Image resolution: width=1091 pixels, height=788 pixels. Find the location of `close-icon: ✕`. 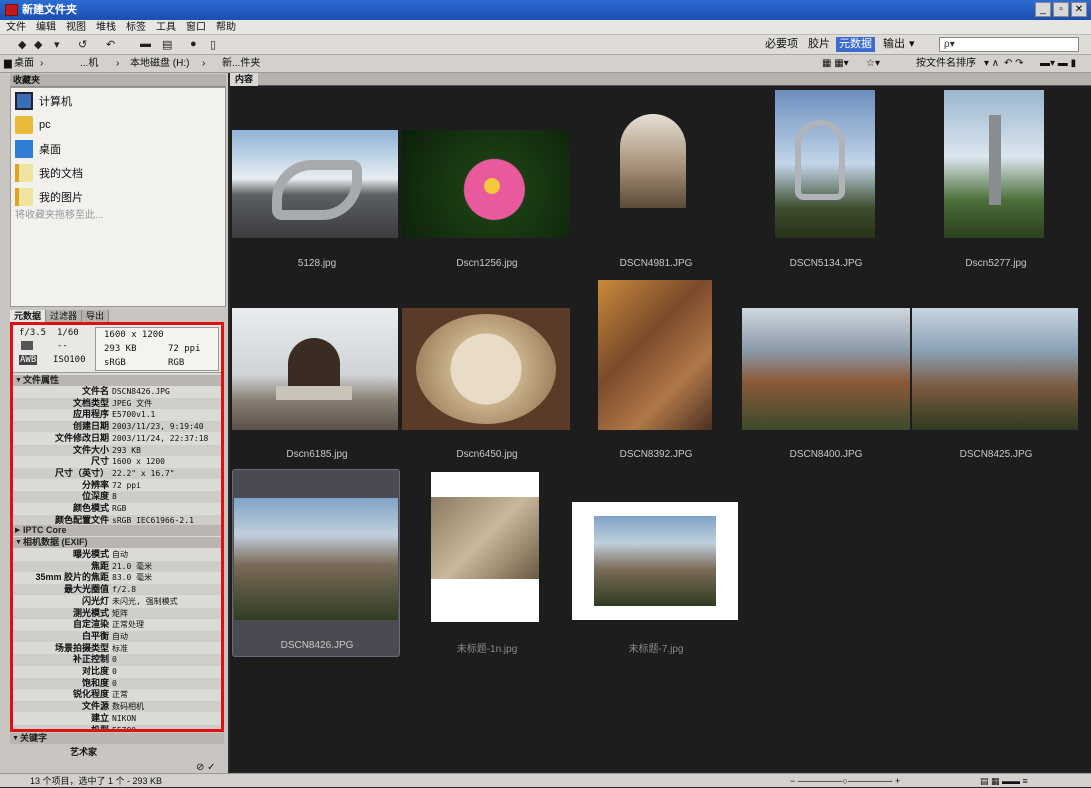

close-icon: ✕ is located at coordinates (1079, 9).